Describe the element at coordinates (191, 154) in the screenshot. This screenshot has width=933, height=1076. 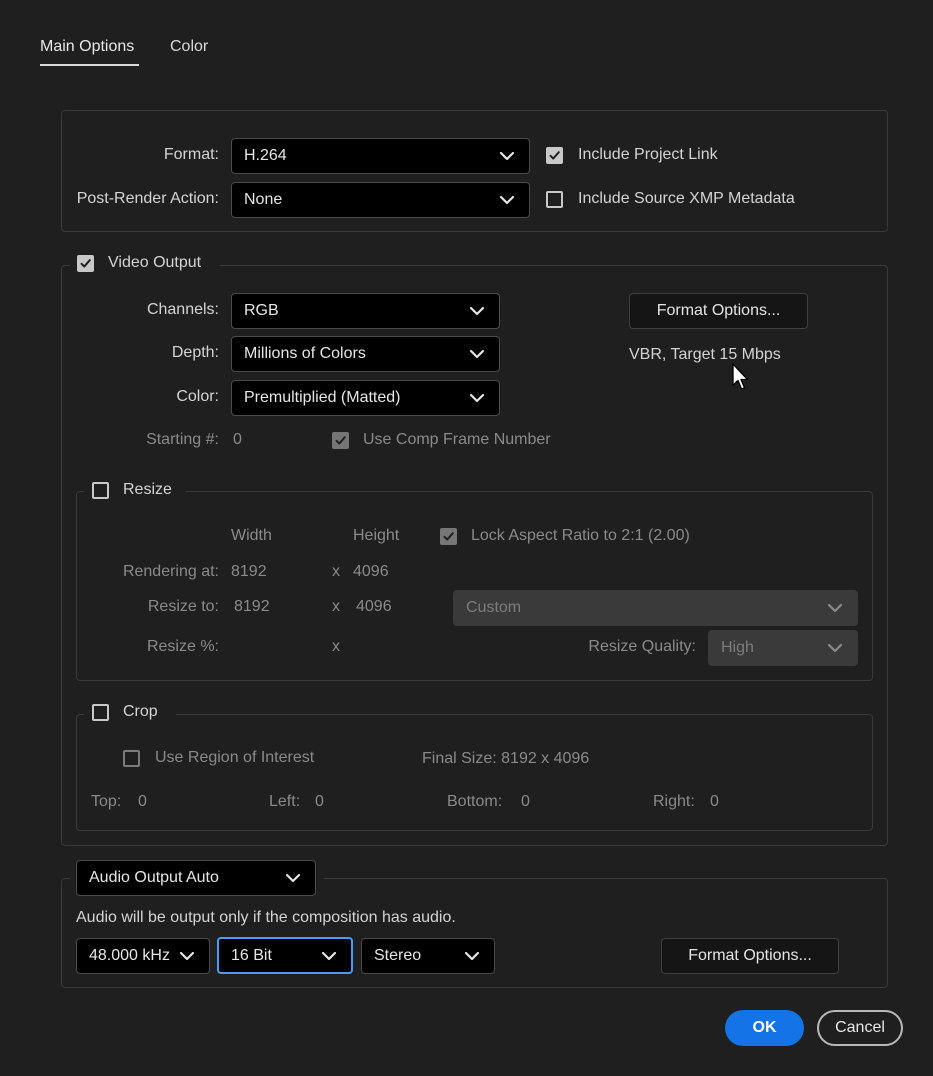
I see `format-label: Format:` at that location.